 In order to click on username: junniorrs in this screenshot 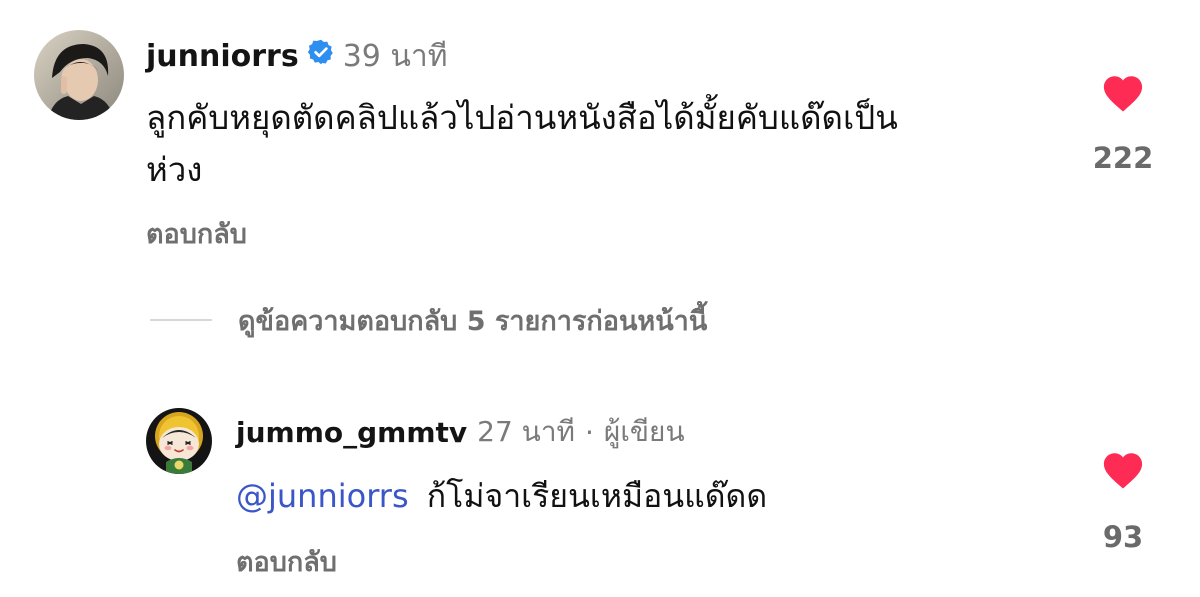, I will do `click(222, 56)`.